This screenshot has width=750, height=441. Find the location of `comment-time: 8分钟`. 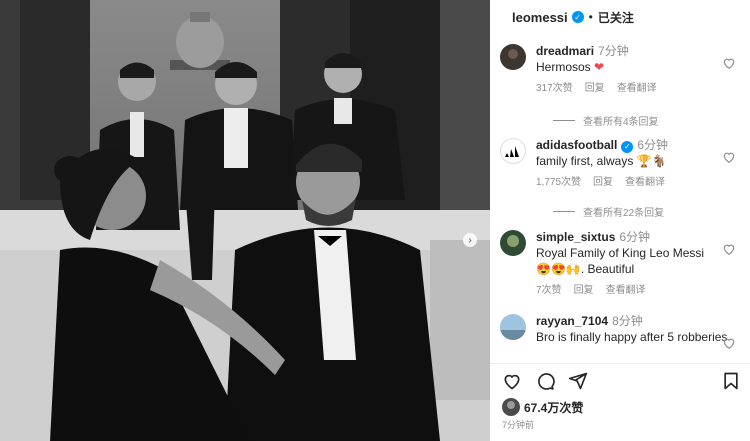

comment-time: 8分钟 is located at coordinates (627, 321).